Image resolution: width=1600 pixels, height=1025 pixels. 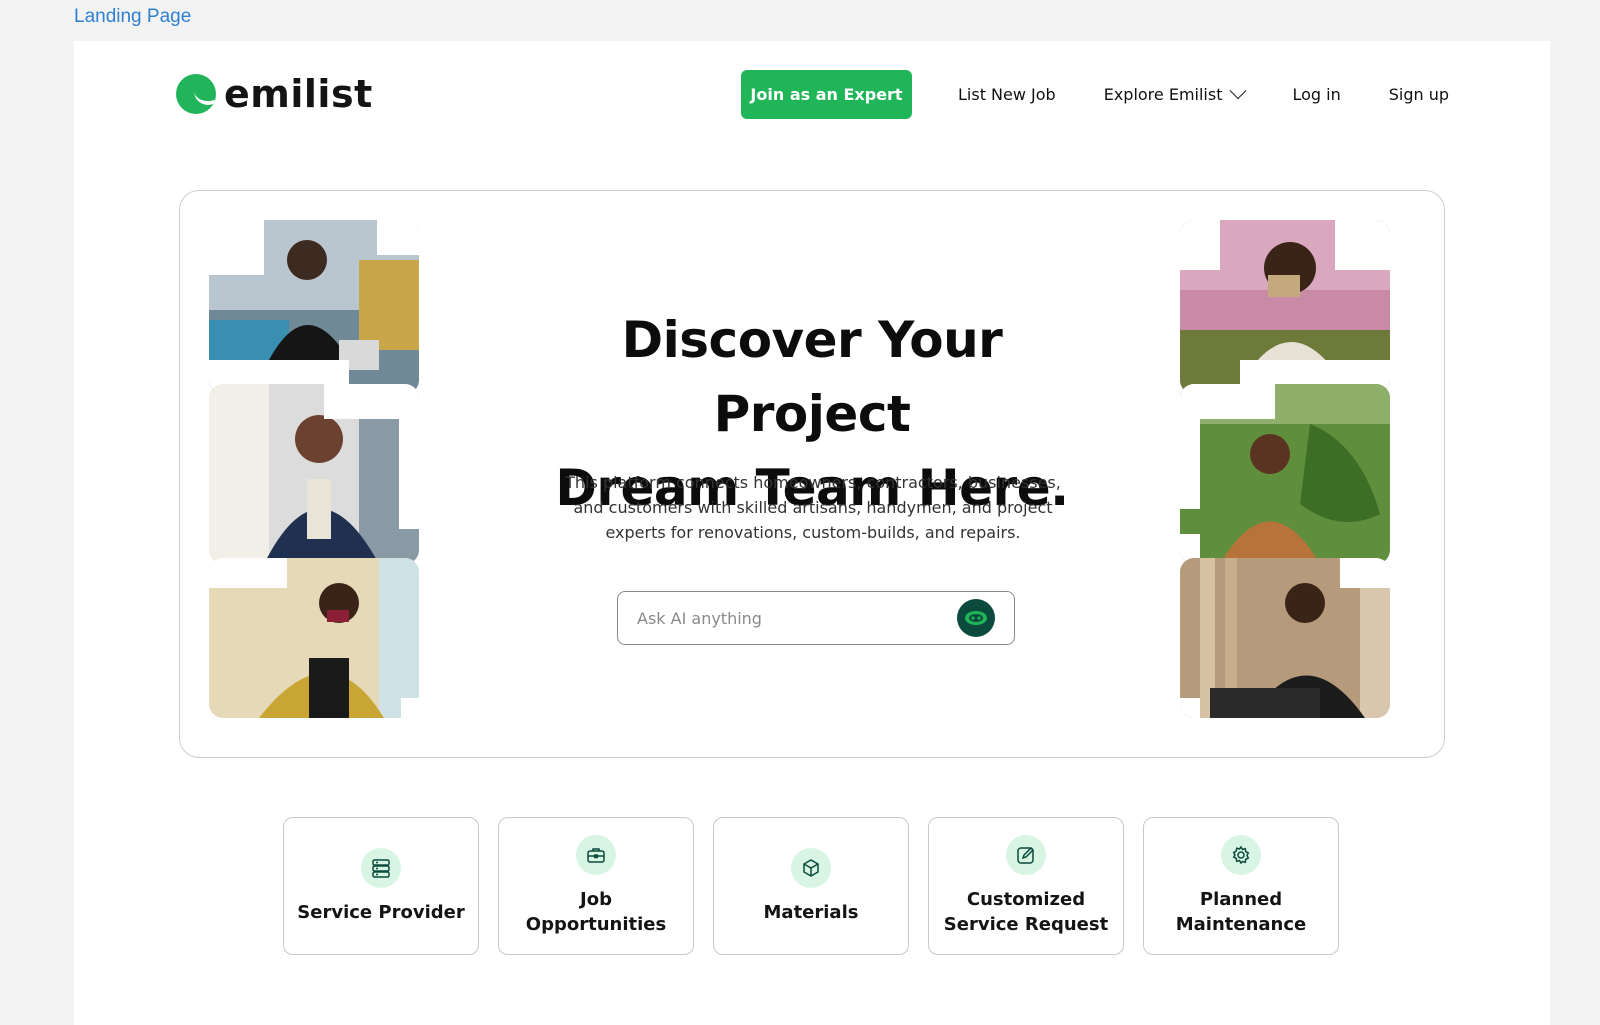 I want to click on ai-robot-icon, so click(x=976, y=618).